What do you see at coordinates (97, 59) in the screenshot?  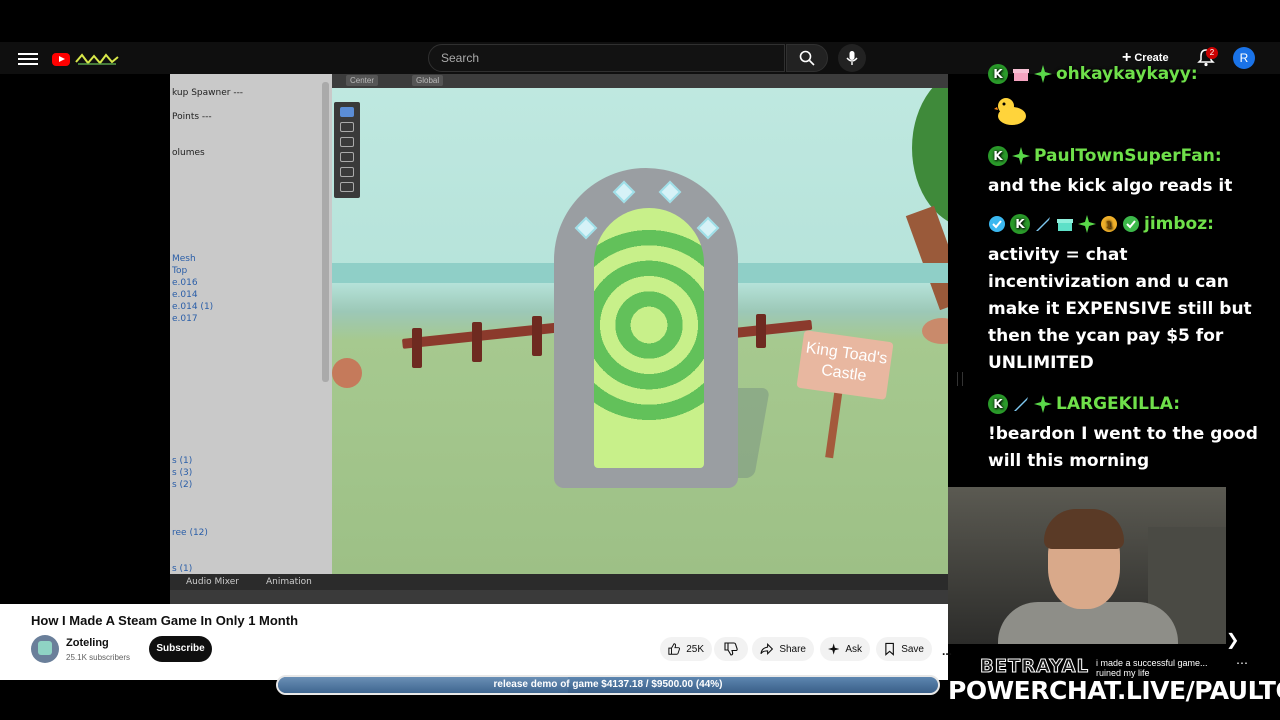 I see `doodle-logo-icon` at bounding box center [97, 59].